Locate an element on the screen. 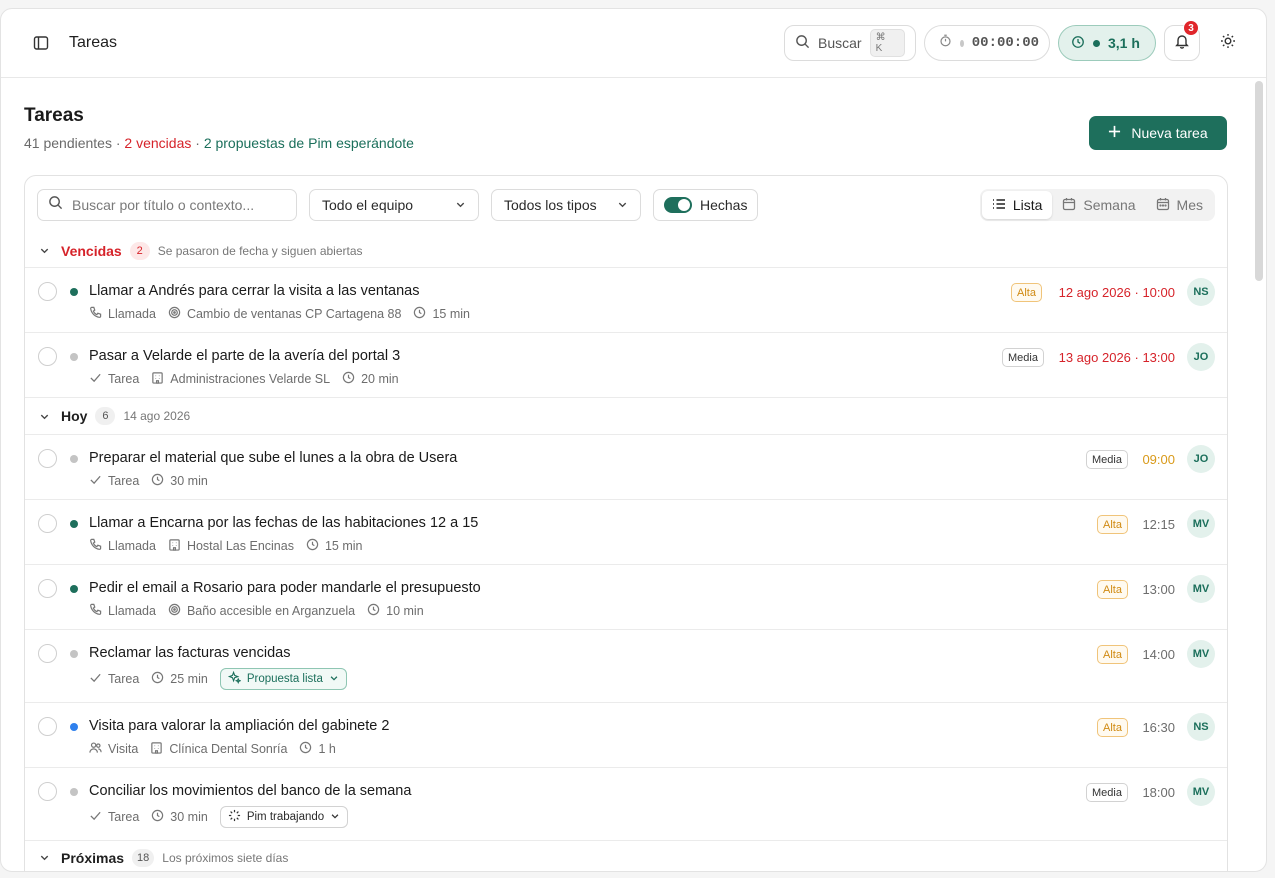 The height and width of the screenshot is (878, 1275). task-search-input is located at coordinates (177, 205).